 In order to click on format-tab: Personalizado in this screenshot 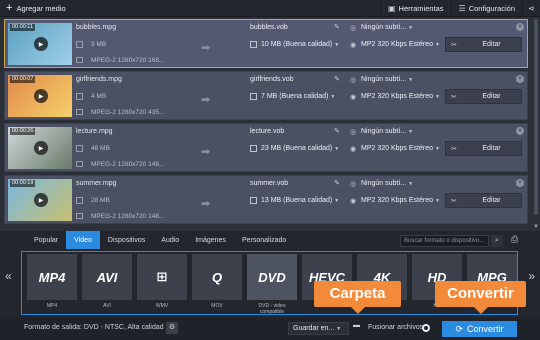, I will do `click(264, 240)`.